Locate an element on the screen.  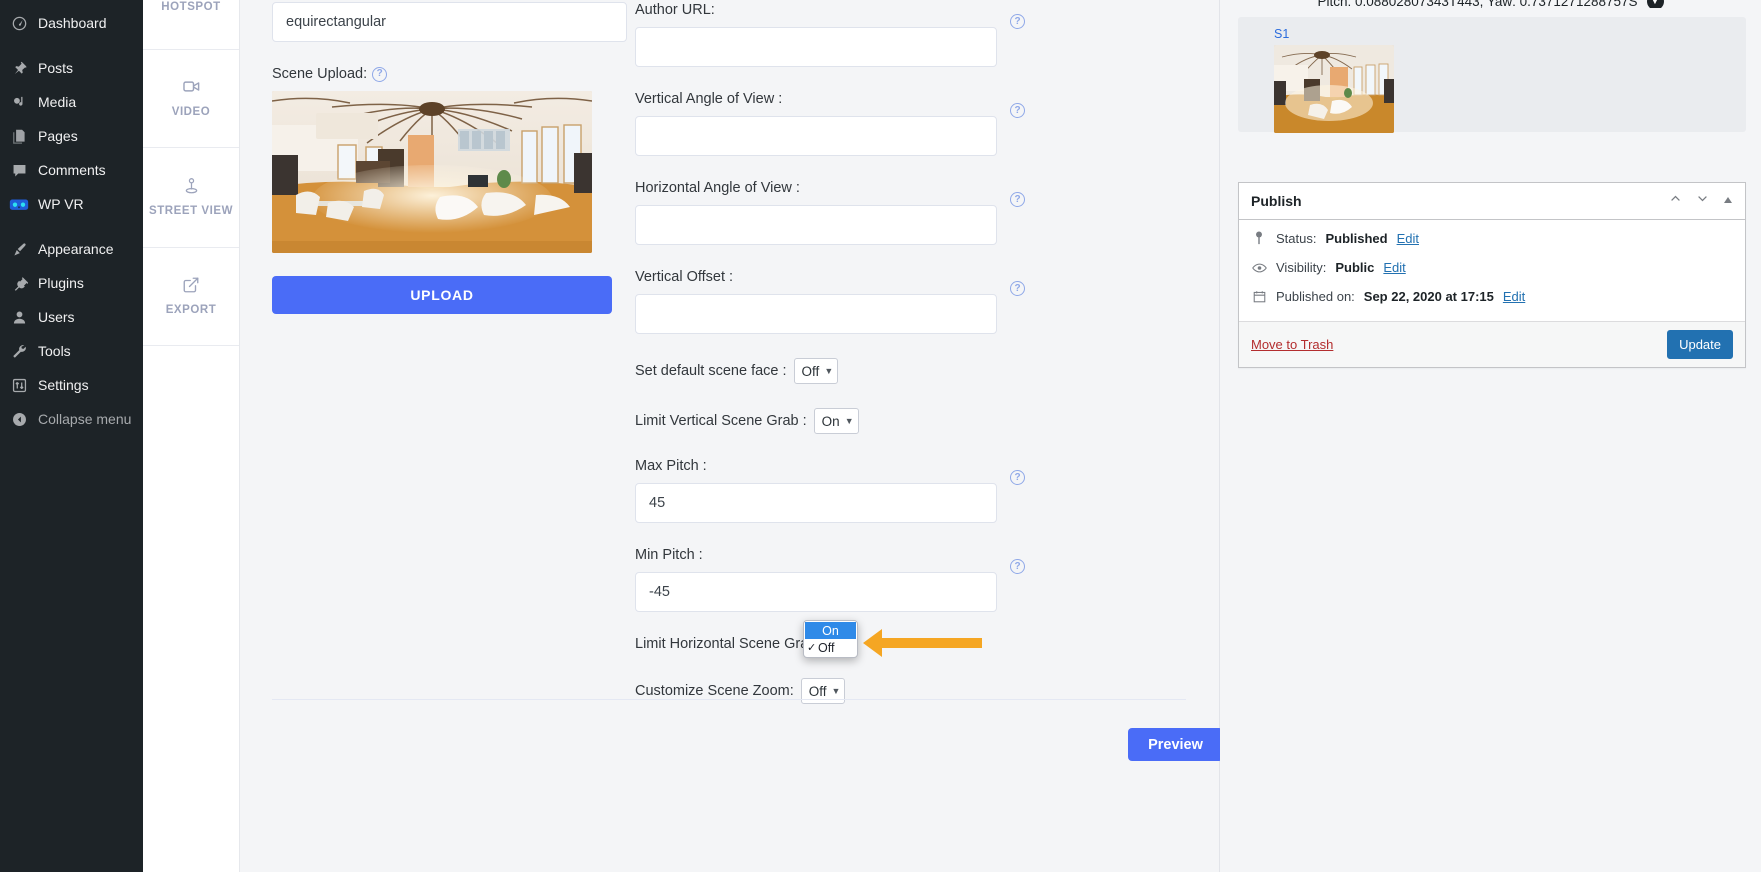
customize-scene-zoom-select: Off ▼ is located at coordinates (823, 691).